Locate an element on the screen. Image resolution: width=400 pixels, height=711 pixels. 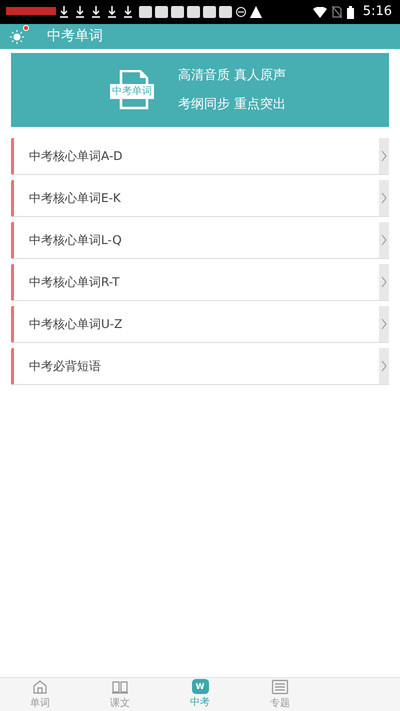
list-item: 中考核心单词E-K is located at coordinates (200, 198).